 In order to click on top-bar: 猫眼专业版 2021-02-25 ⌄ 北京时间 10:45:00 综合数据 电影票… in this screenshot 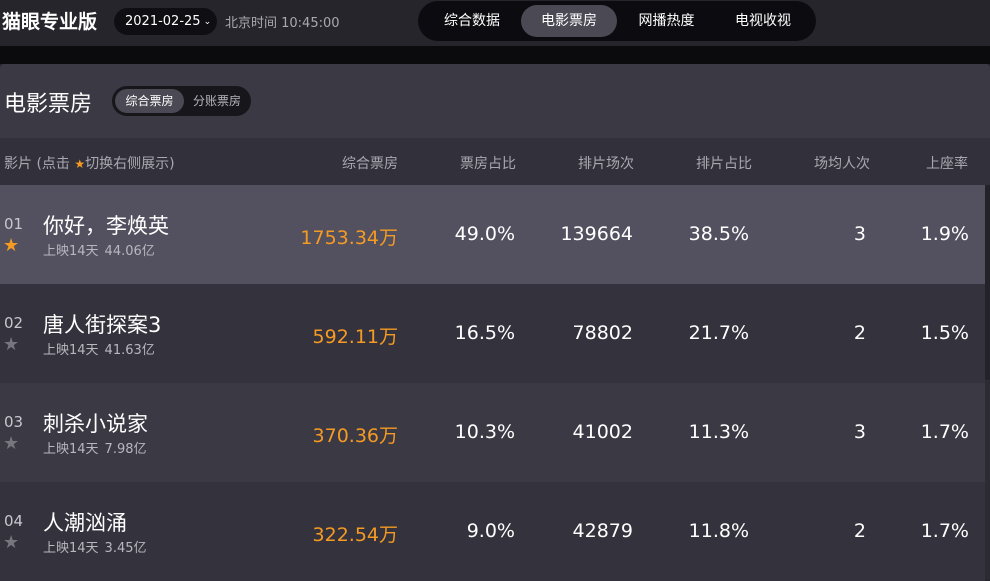, I will do `click(495, 23)`.